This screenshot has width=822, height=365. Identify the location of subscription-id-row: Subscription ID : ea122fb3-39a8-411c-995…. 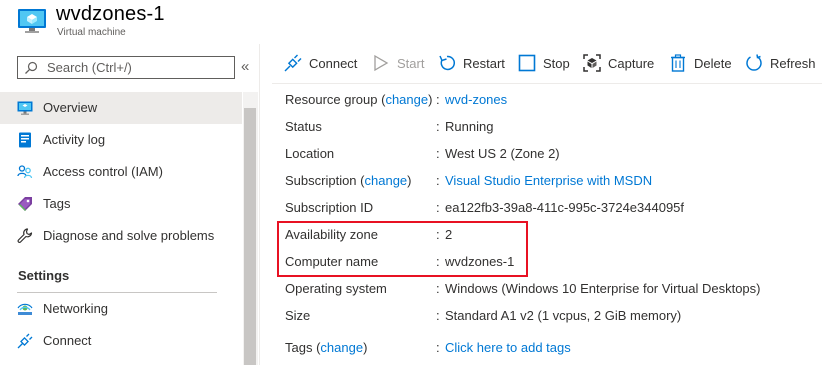
(550, 209).